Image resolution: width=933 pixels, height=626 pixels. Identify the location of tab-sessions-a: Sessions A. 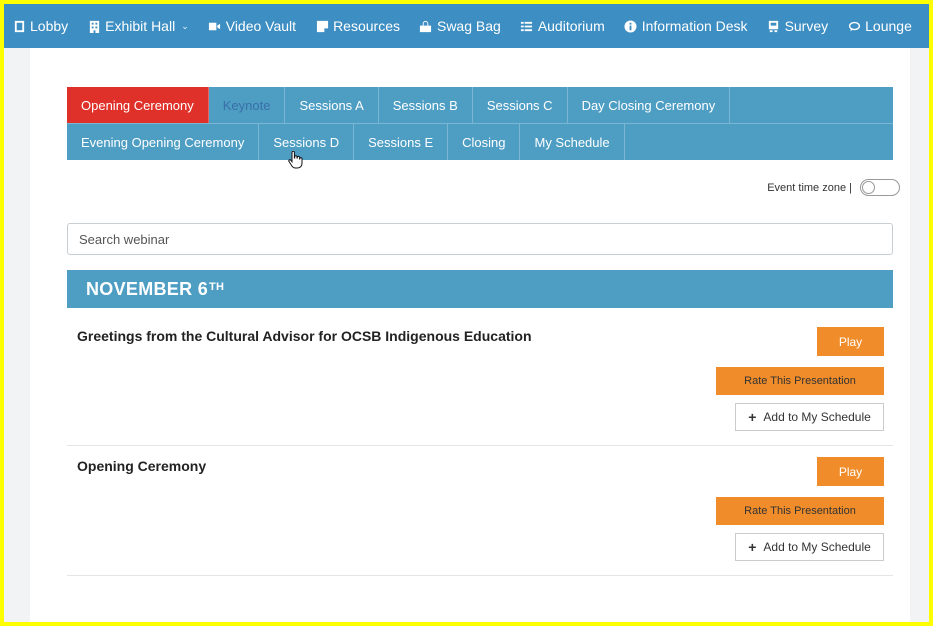
(332, 105).